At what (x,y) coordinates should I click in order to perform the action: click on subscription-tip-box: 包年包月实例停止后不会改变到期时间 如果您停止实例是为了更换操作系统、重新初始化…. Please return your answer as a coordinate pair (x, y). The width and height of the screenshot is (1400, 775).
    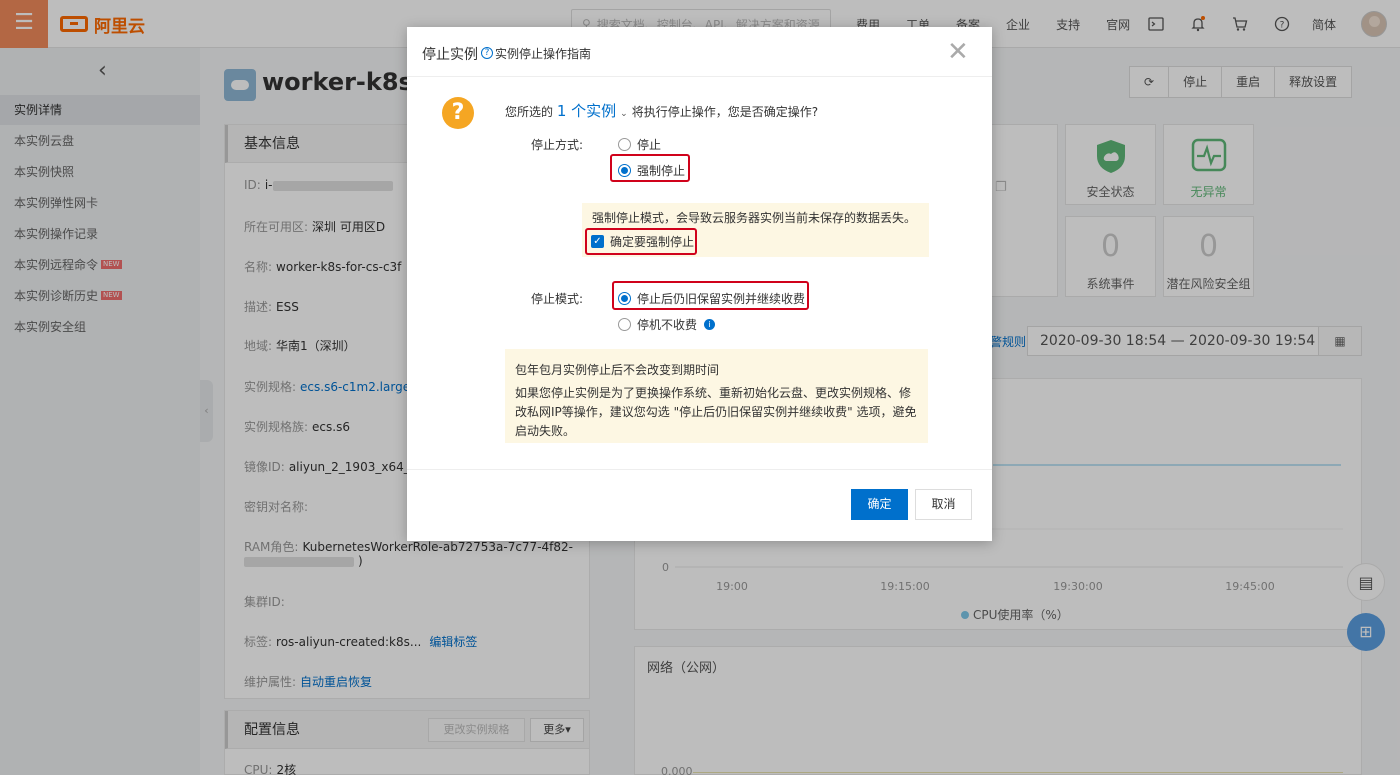
    Looking at the image, I should click on (716, 396).